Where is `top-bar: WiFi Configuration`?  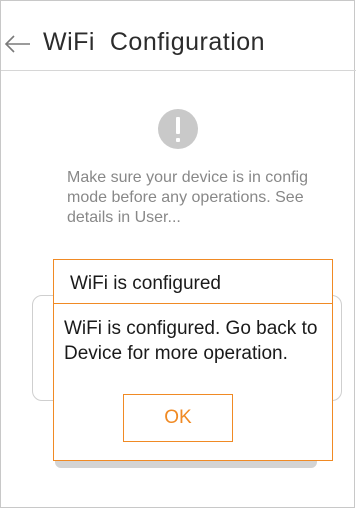 top-bar: WiFi Configuration is located at coordinates (178, 36).